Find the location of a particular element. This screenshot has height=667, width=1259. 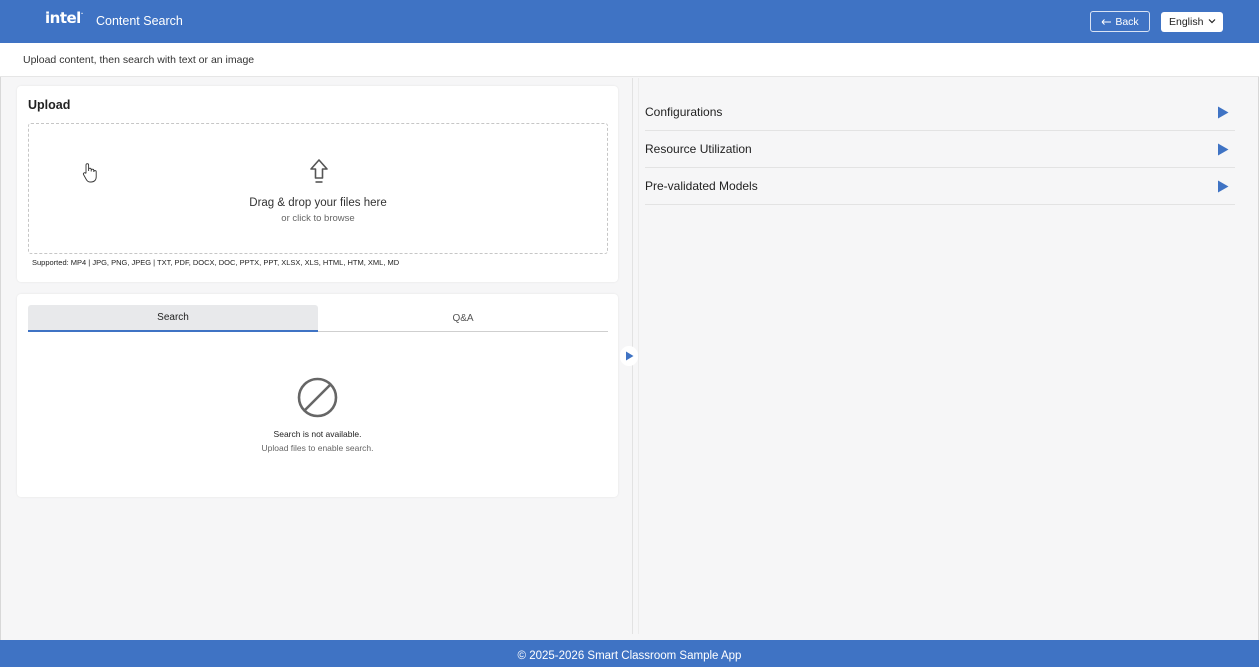

chevron-down-icon is located at coordinates (1212, 21).